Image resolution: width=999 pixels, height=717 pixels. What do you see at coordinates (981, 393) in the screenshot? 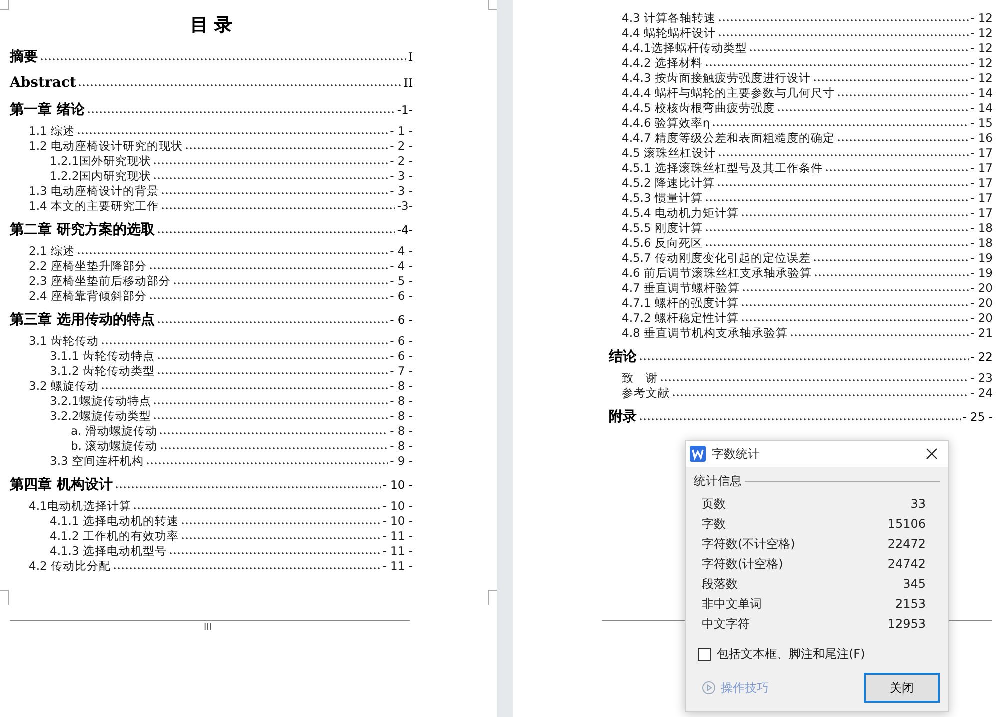
I see `page-number: - 24` at bounding box center [981, 393].